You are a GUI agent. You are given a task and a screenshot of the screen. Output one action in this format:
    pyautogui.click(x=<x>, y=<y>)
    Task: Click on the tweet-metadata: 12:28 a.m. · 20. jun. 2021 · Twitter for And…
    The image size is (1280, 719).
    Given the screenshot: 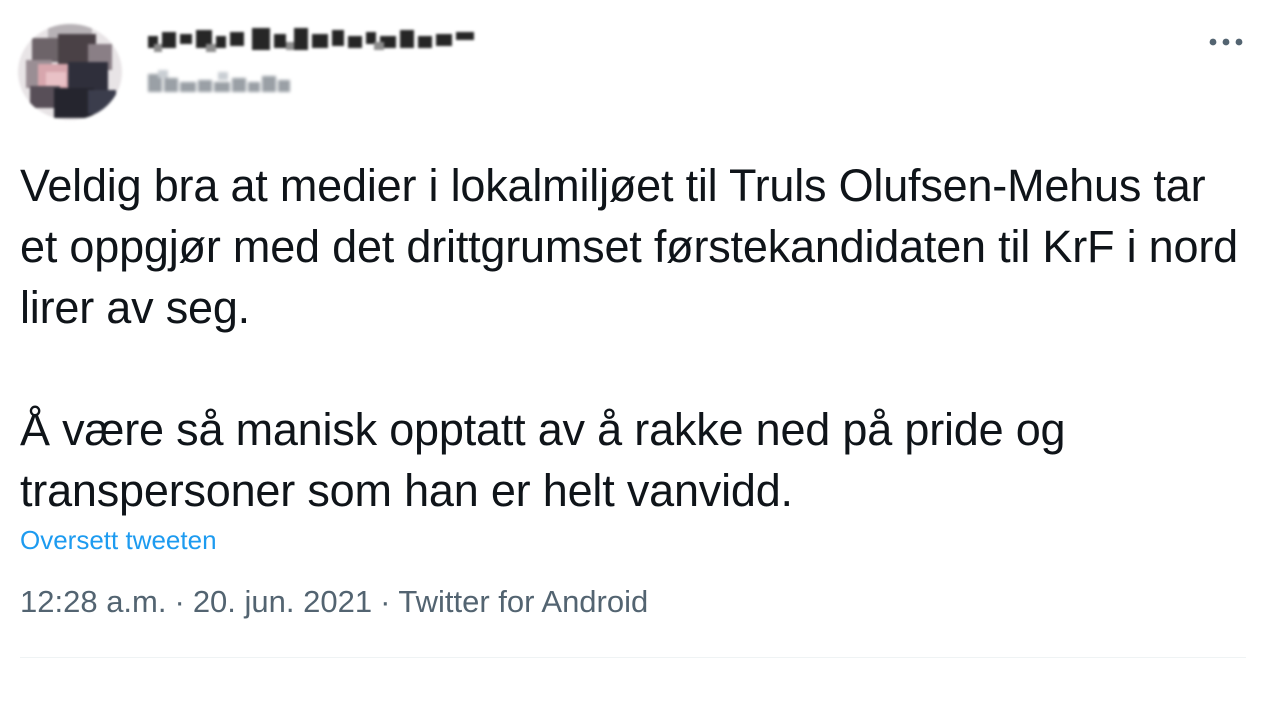 What is the action you would take?
    pyautogui.click(x=334, y=602)
    